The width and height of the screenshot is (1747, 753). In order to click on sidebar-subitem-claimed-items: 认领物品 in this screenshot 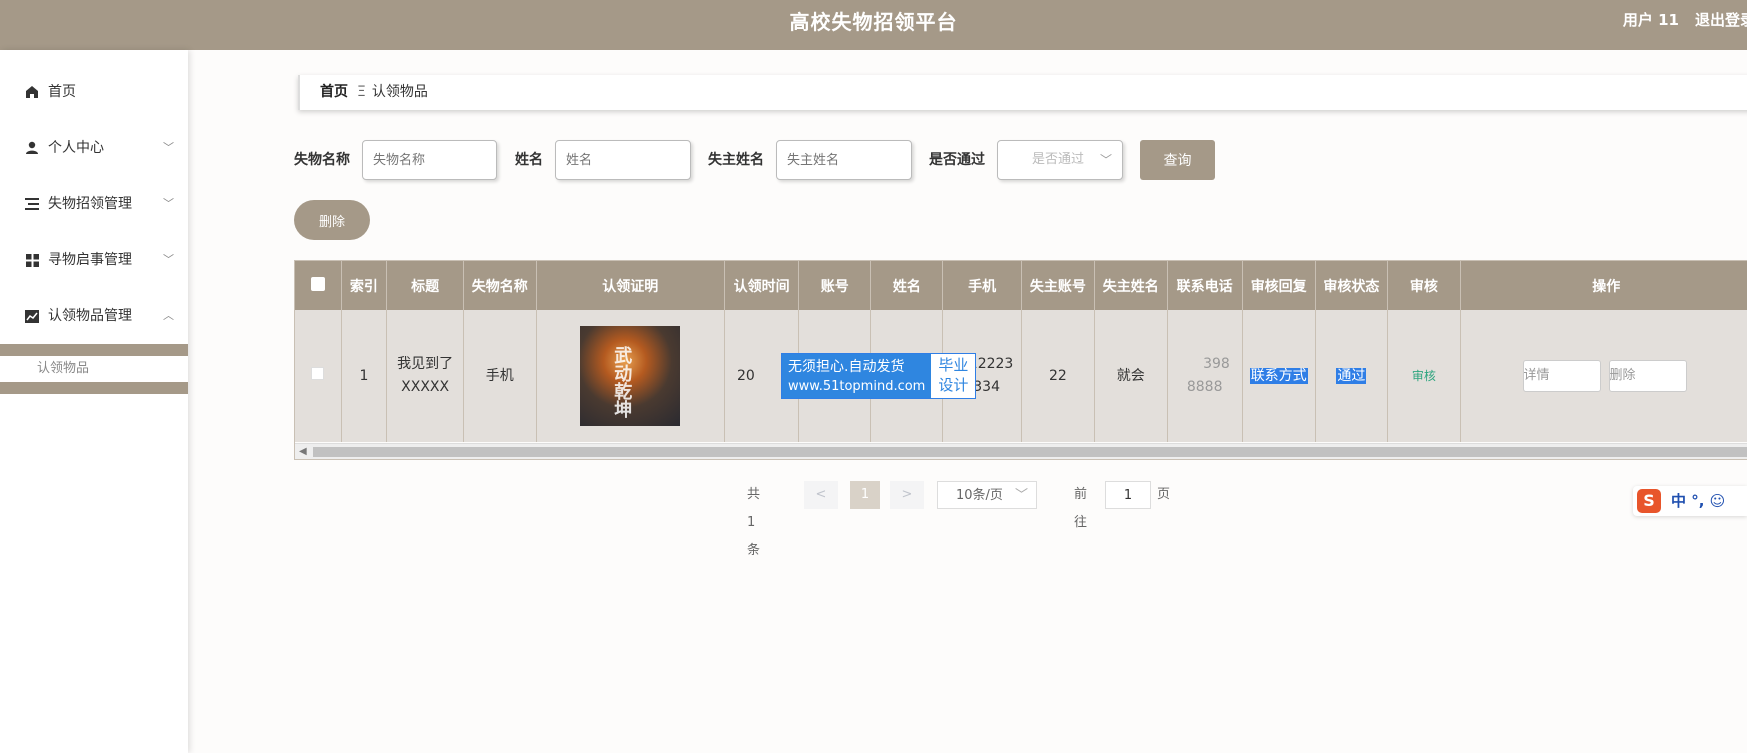, I will do `click(94, 369)`.